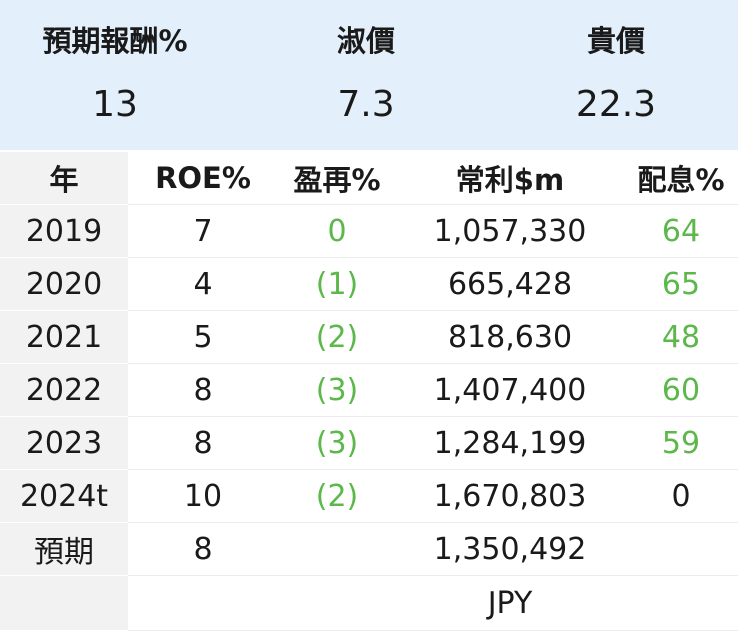 The width and height of the screenshot is (738, 636). Describe the element at coordinates (616, 104) in the screenshot. I see `expensive-price-value: 22.3` at that location.